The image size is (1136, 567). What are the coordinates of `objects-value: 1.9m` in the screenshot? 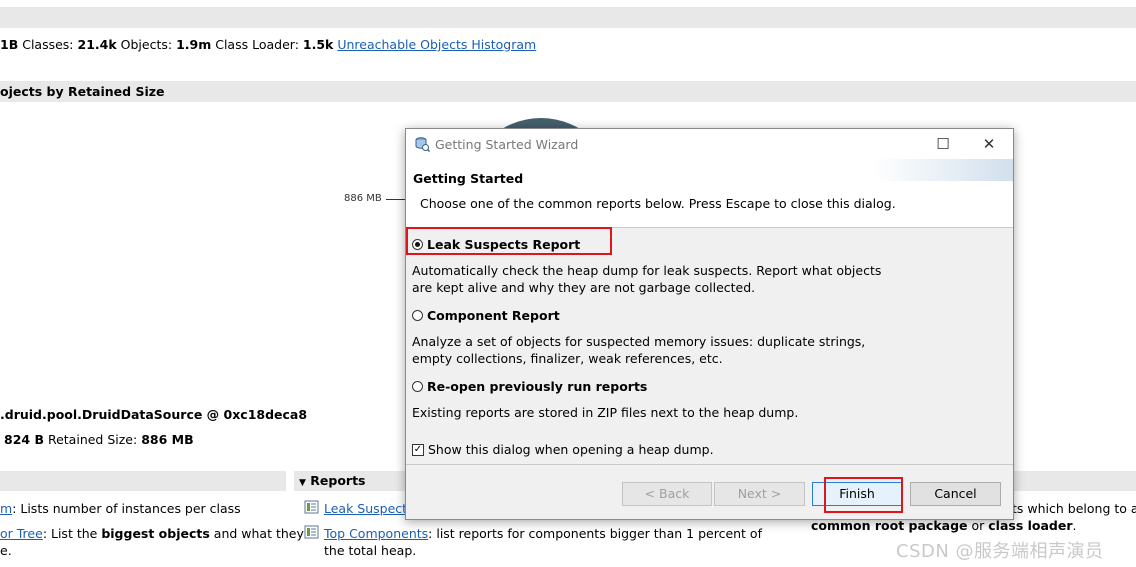 It's located at (194, 44).